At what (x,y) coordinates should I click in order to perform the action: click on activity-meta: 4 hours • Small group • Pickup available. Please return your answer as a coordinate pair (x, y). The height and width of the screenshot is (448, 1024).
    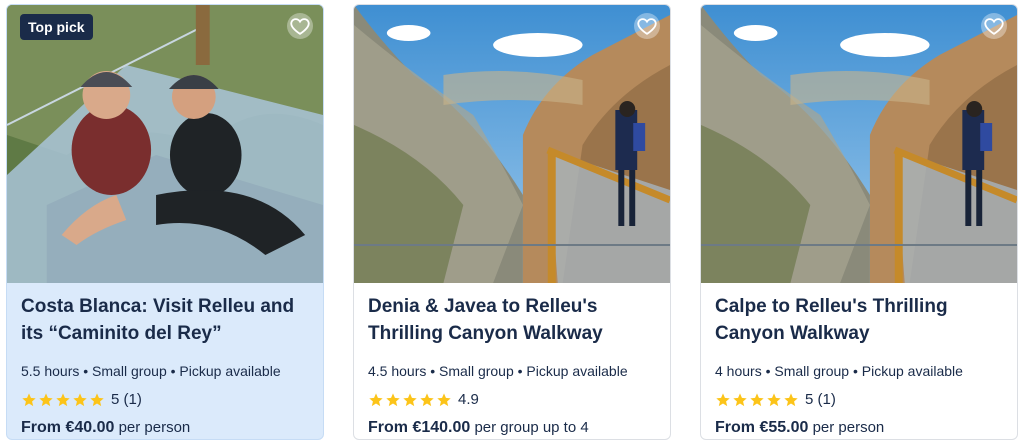
    Looking at the image, I should click on (839, 371).